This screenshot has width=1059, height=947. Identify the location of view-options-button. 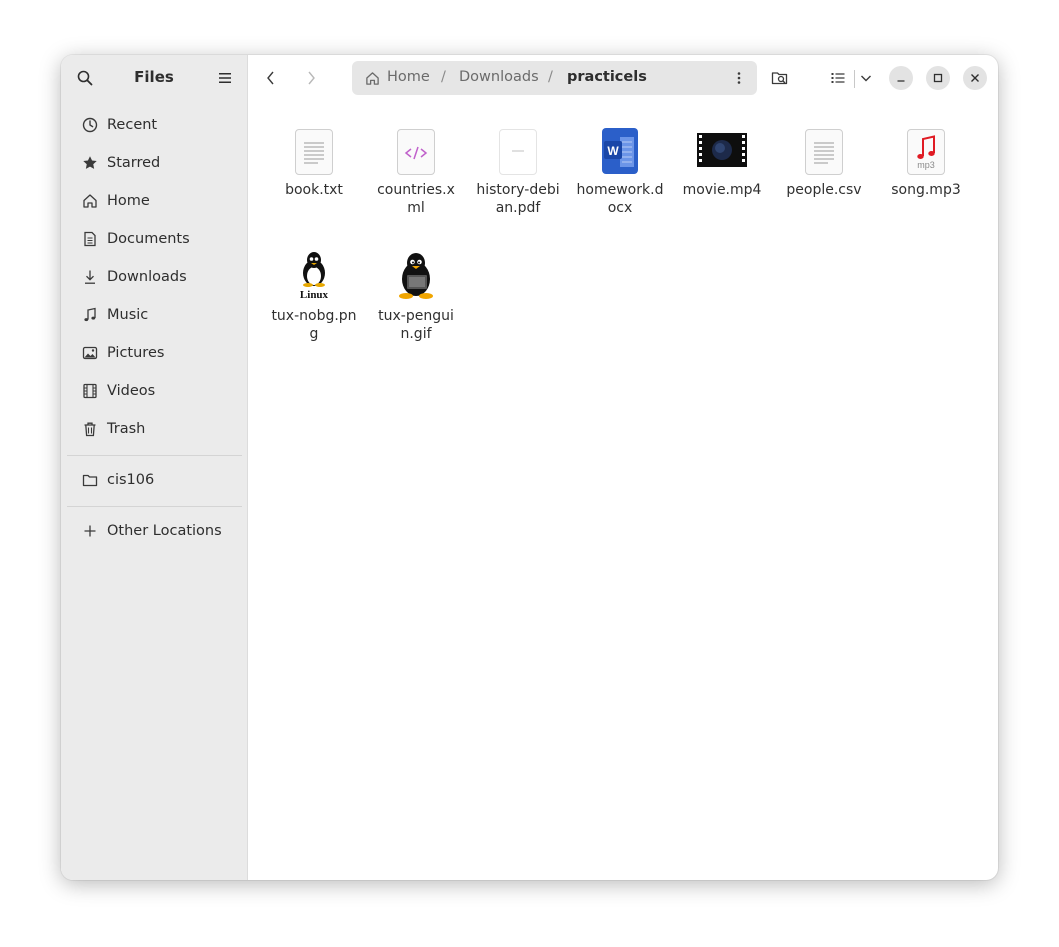
(866, 78).